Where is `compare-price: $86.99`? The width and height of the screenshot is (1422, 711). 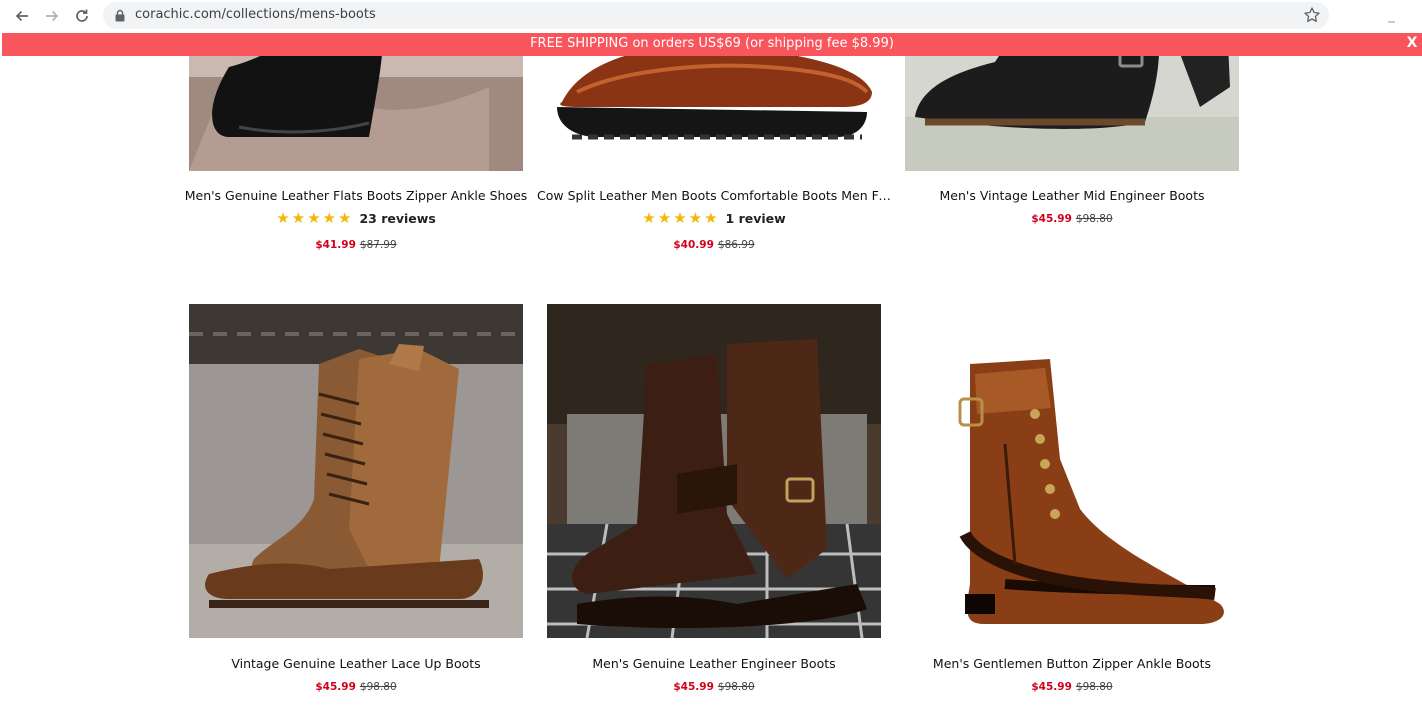
compare-price: $86.99 is located at coordinates (736, 245).